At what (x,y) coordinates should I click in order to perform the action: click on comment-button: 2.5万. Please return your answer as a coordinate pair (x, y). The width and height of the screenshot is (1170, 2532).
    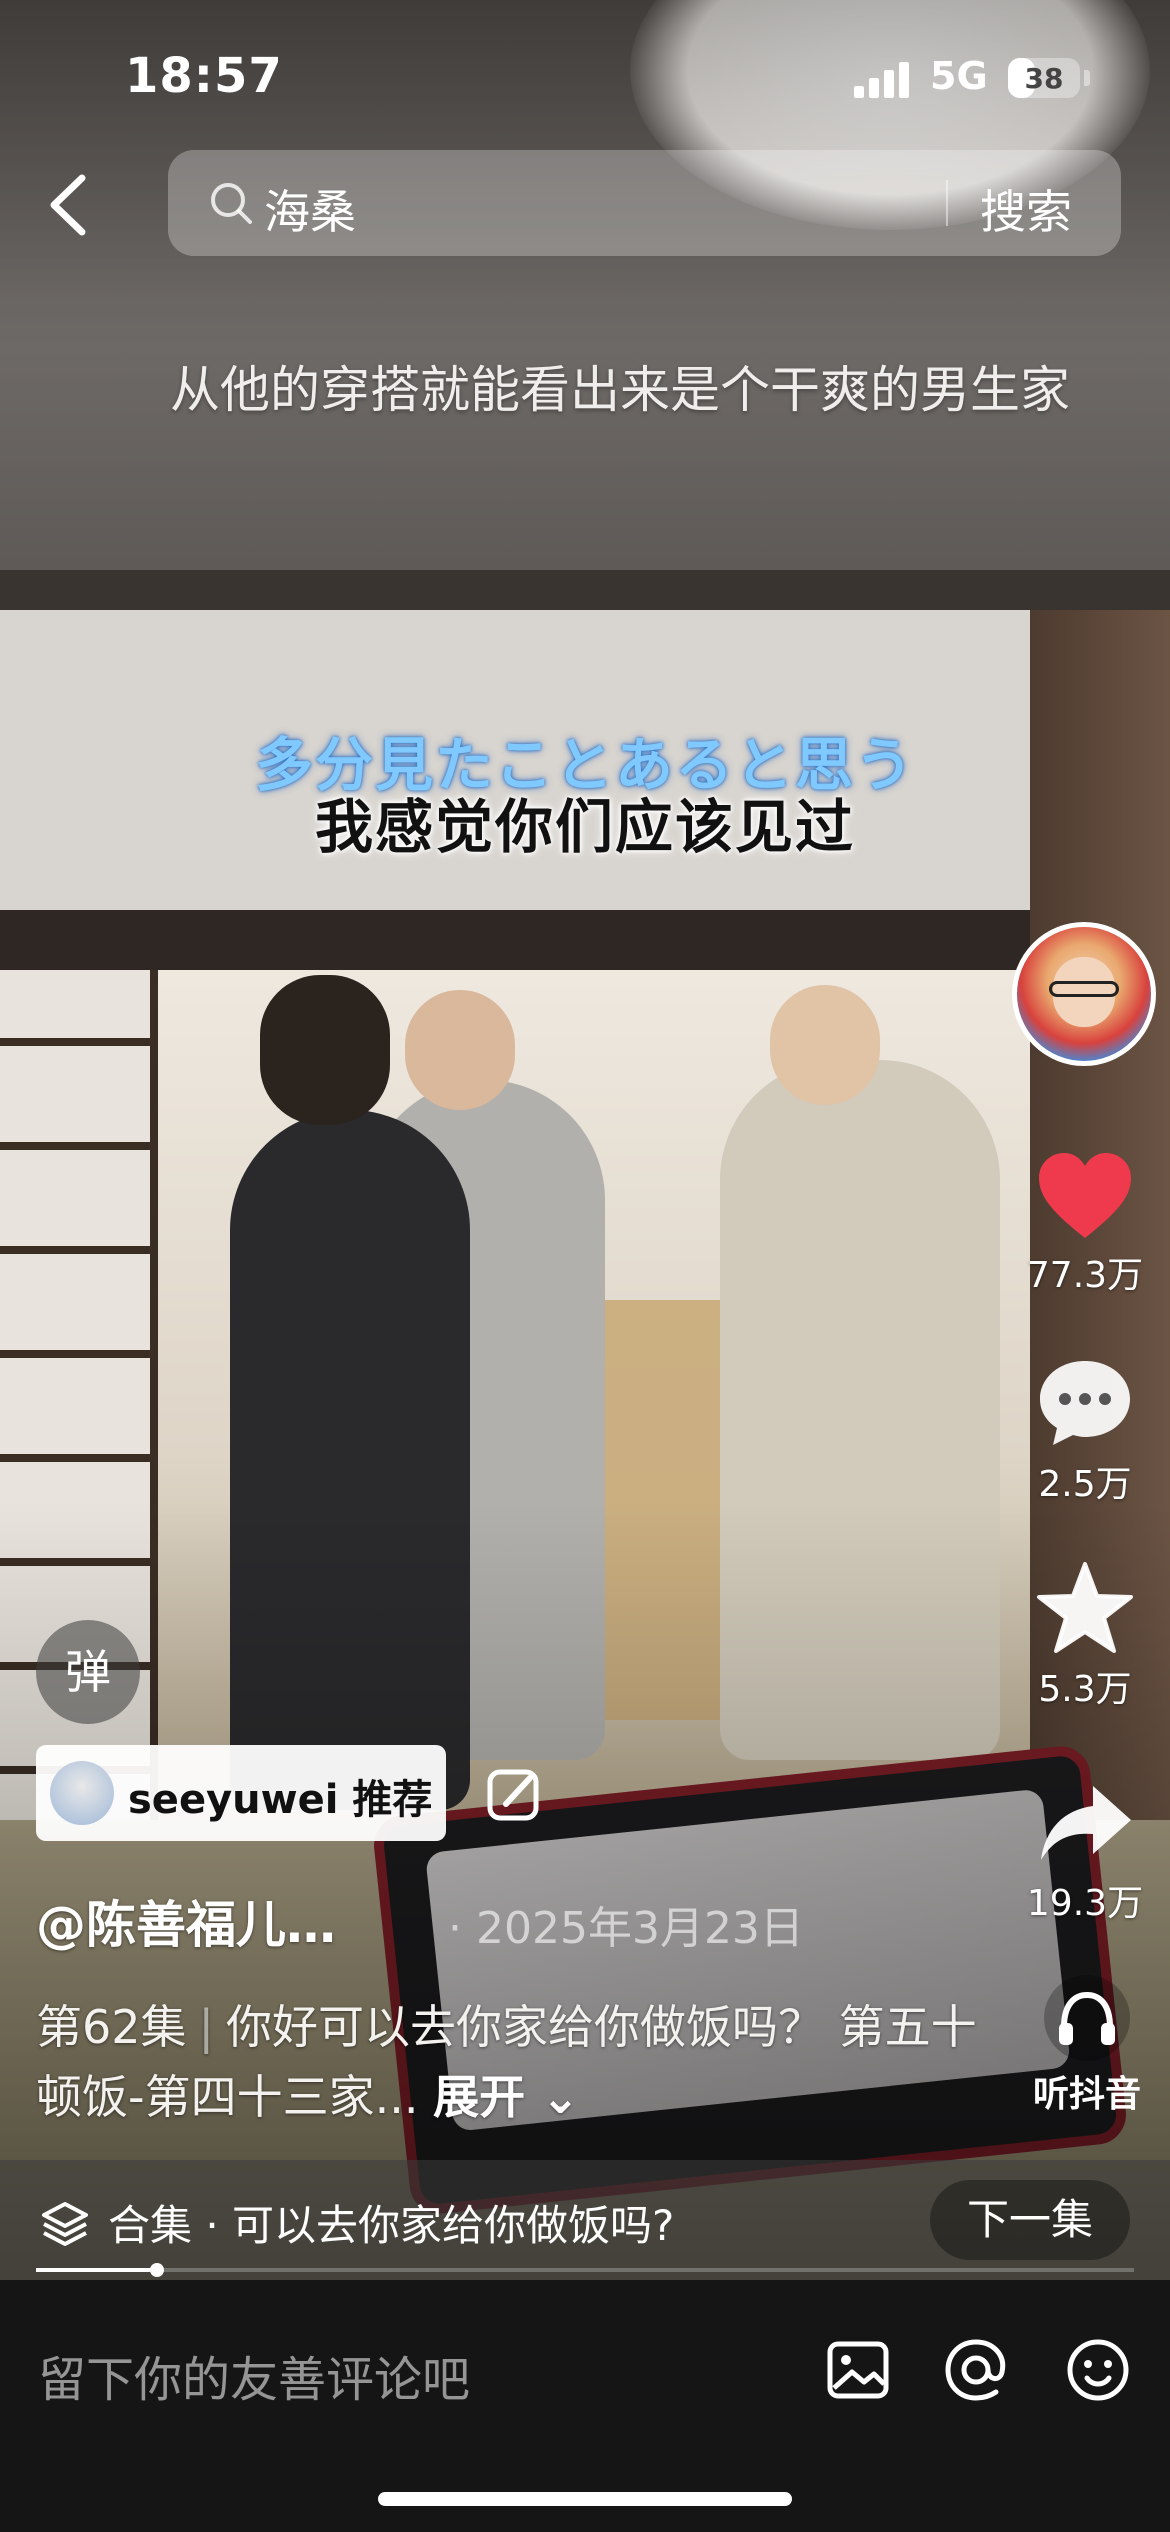
    Looking at the image, I should click on (1085, 1431).